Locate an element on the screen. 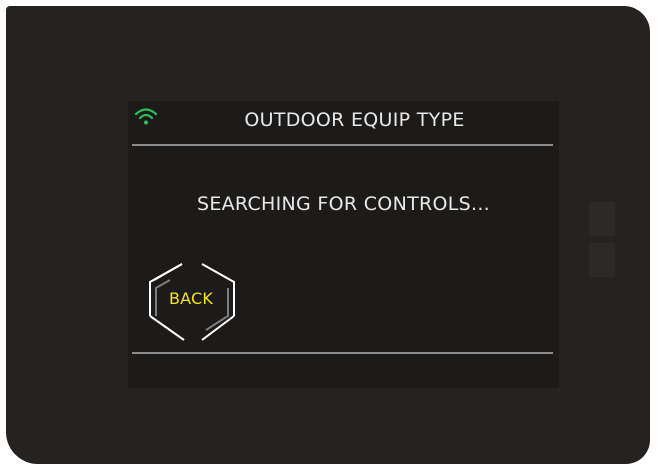  side-button-lower is located at coordinates (602, 260).